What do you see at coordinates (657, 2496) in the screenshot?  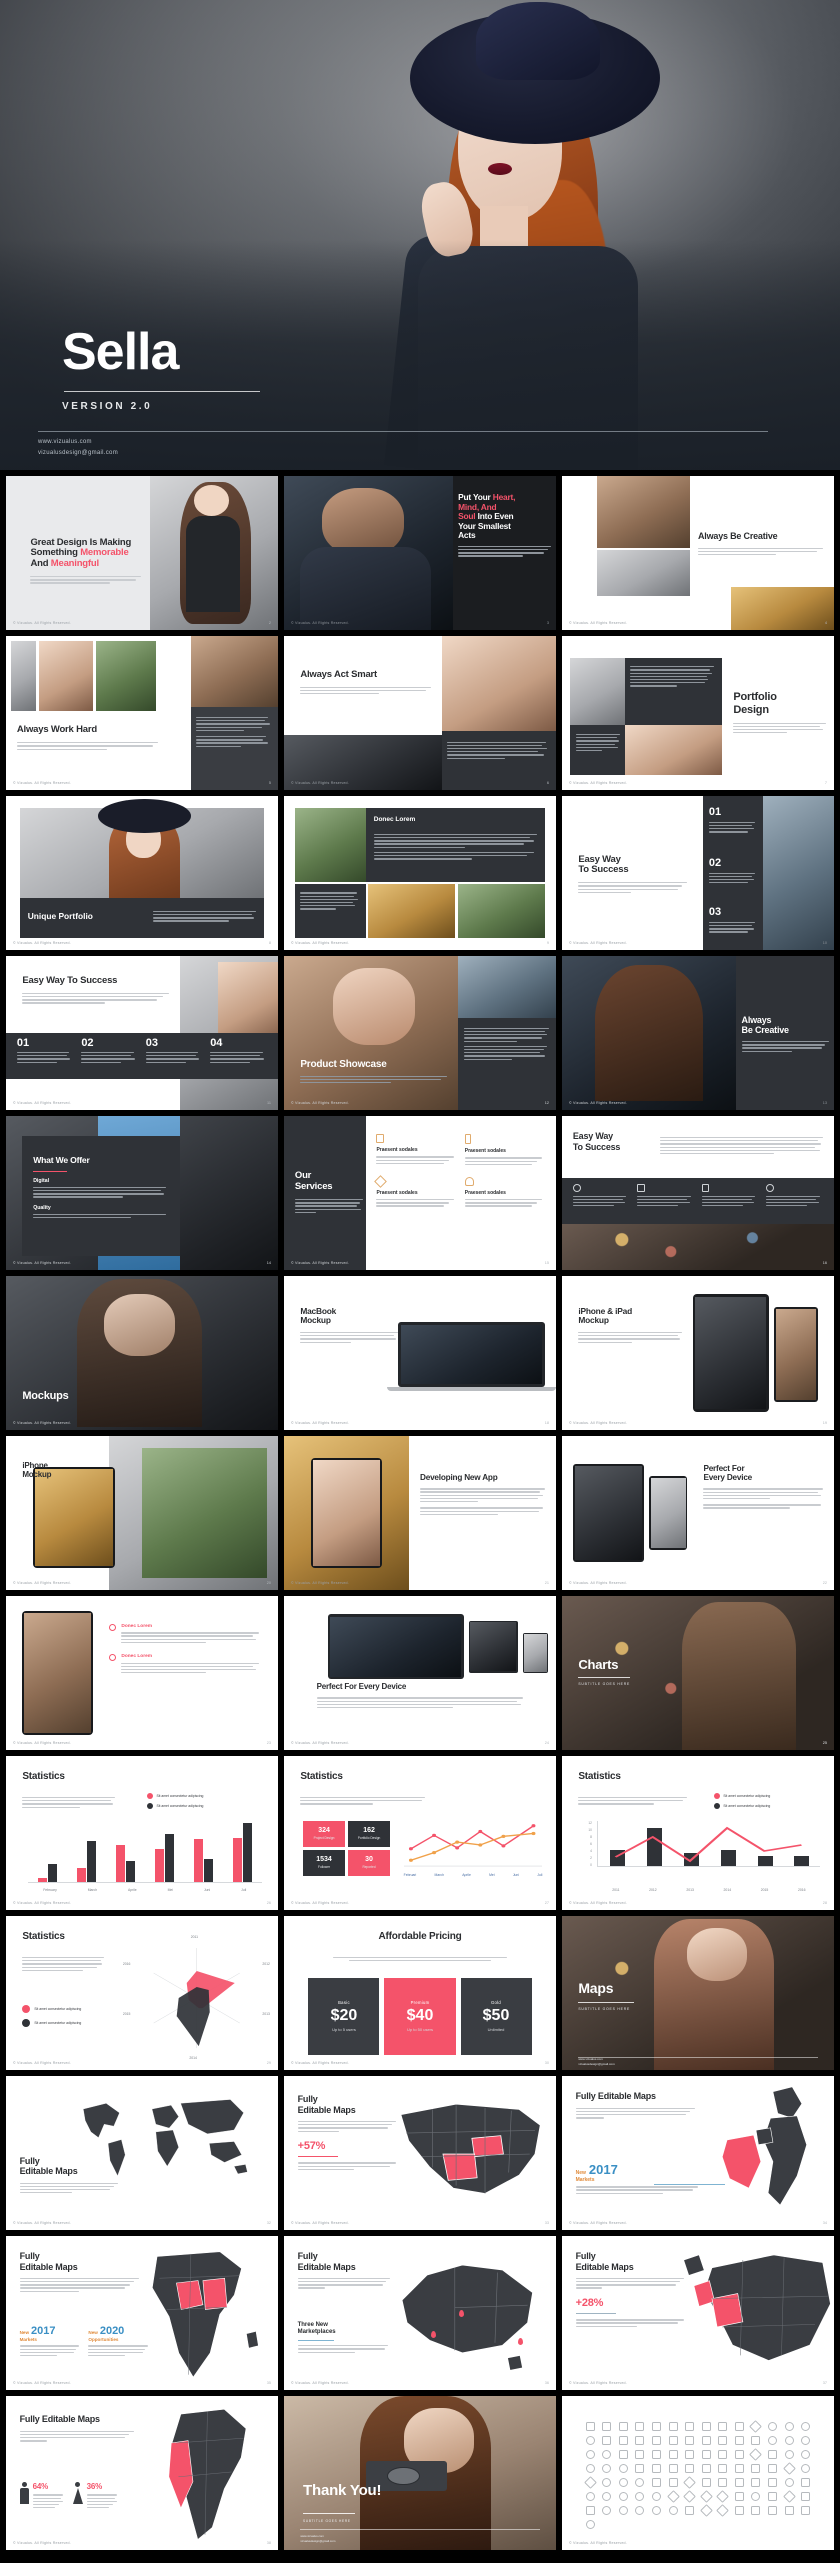 I see `euro-icon` at bounding box center [657, 2496].